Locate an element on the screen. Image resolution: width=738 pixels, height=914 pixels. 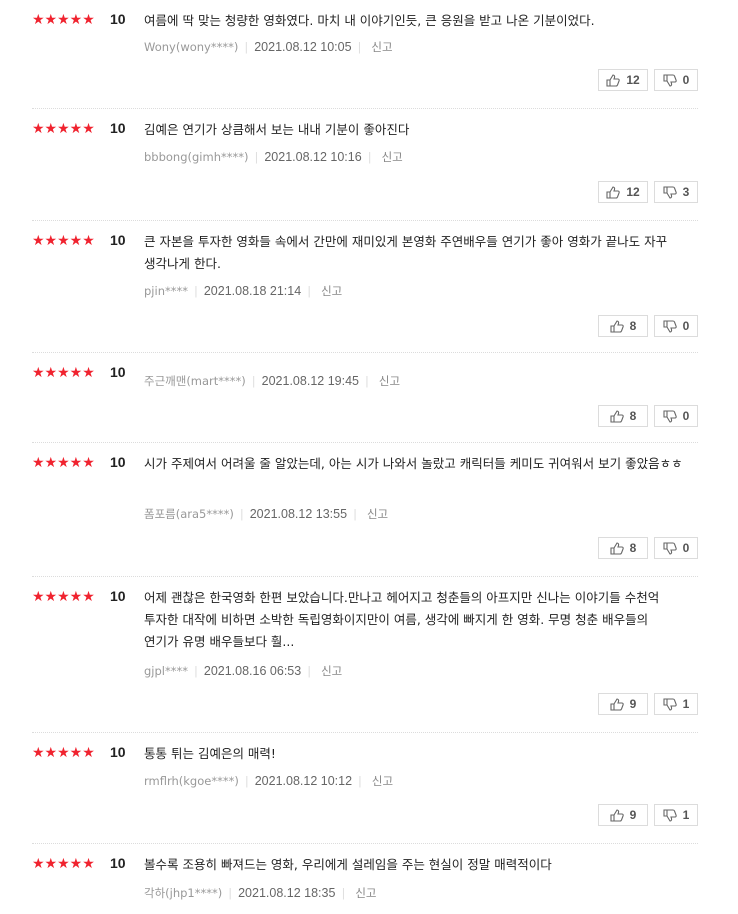
review-text: 통통 튀는 김예은의 매력! is located at coordinates (210, 753).